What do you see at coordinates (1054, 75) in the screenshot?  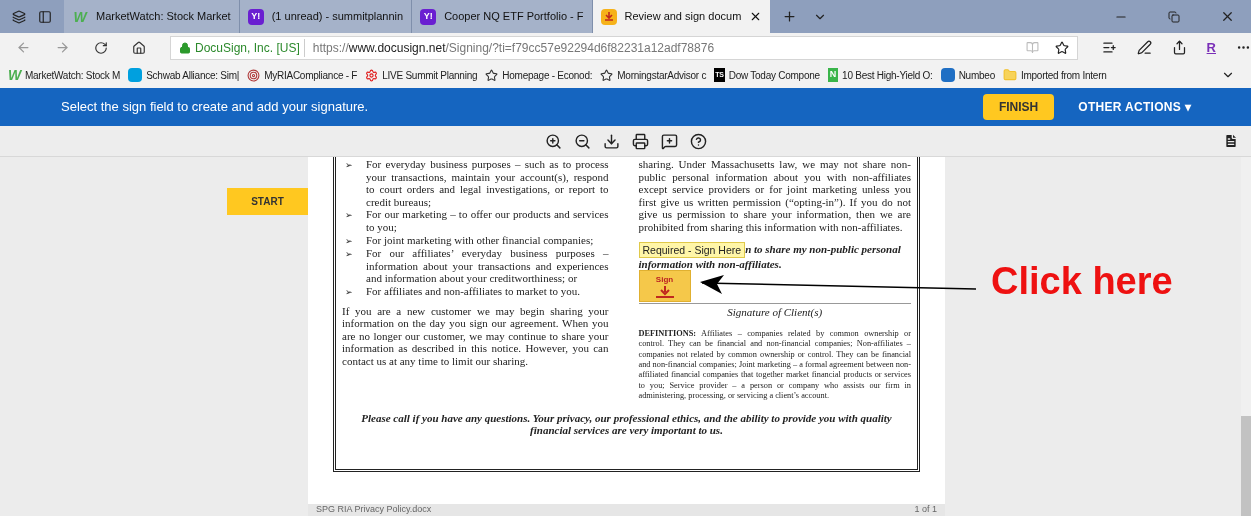 I see `favorite-link: Imported from Intern` at bounding box center [1054, 75].